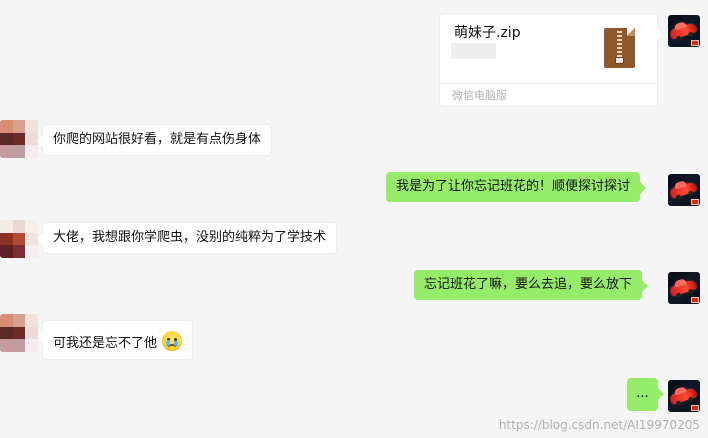  I want to click on message-text: 大佬，我想跟你学爬虫，没别的纯粹为了学技术, so click(190, 237).